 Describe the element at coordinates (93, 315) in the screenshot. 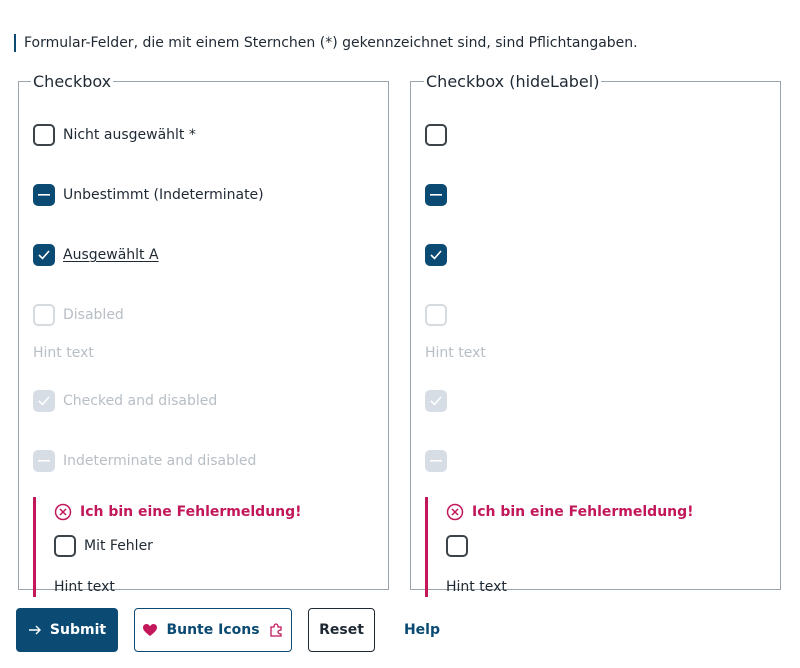

I see `checkbox-label: Disabled` at that location.